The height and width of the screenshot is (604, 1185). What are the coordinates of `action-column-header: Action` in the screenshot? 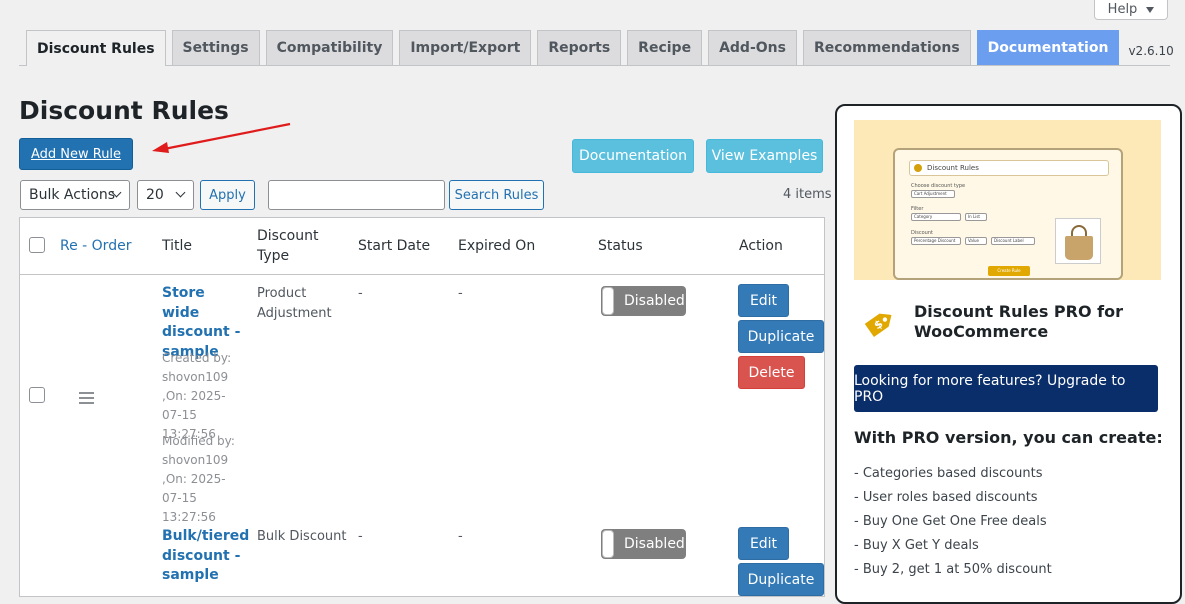 It's located at (761, 246).